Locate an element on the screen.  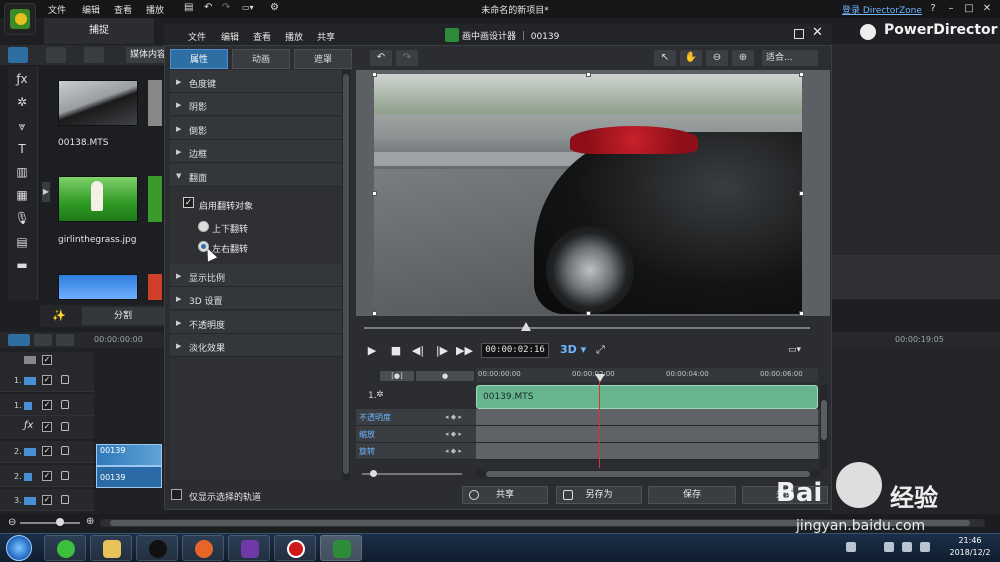
fx-icon: ƒx is located at coordinates (22, 79).